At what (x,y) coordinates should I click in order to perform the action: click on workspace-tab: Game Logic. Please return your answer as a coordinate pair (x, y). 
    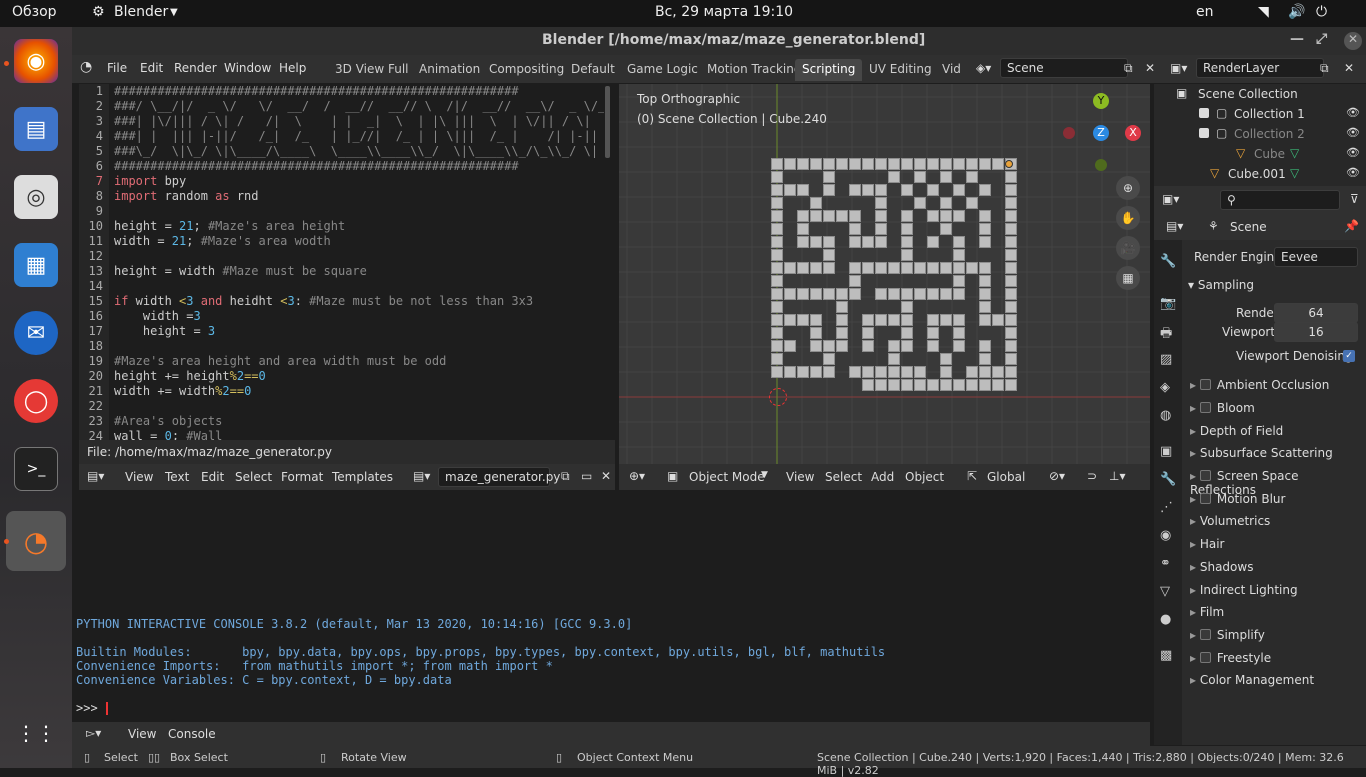
    Looking at the image, I should click on (662, 70).